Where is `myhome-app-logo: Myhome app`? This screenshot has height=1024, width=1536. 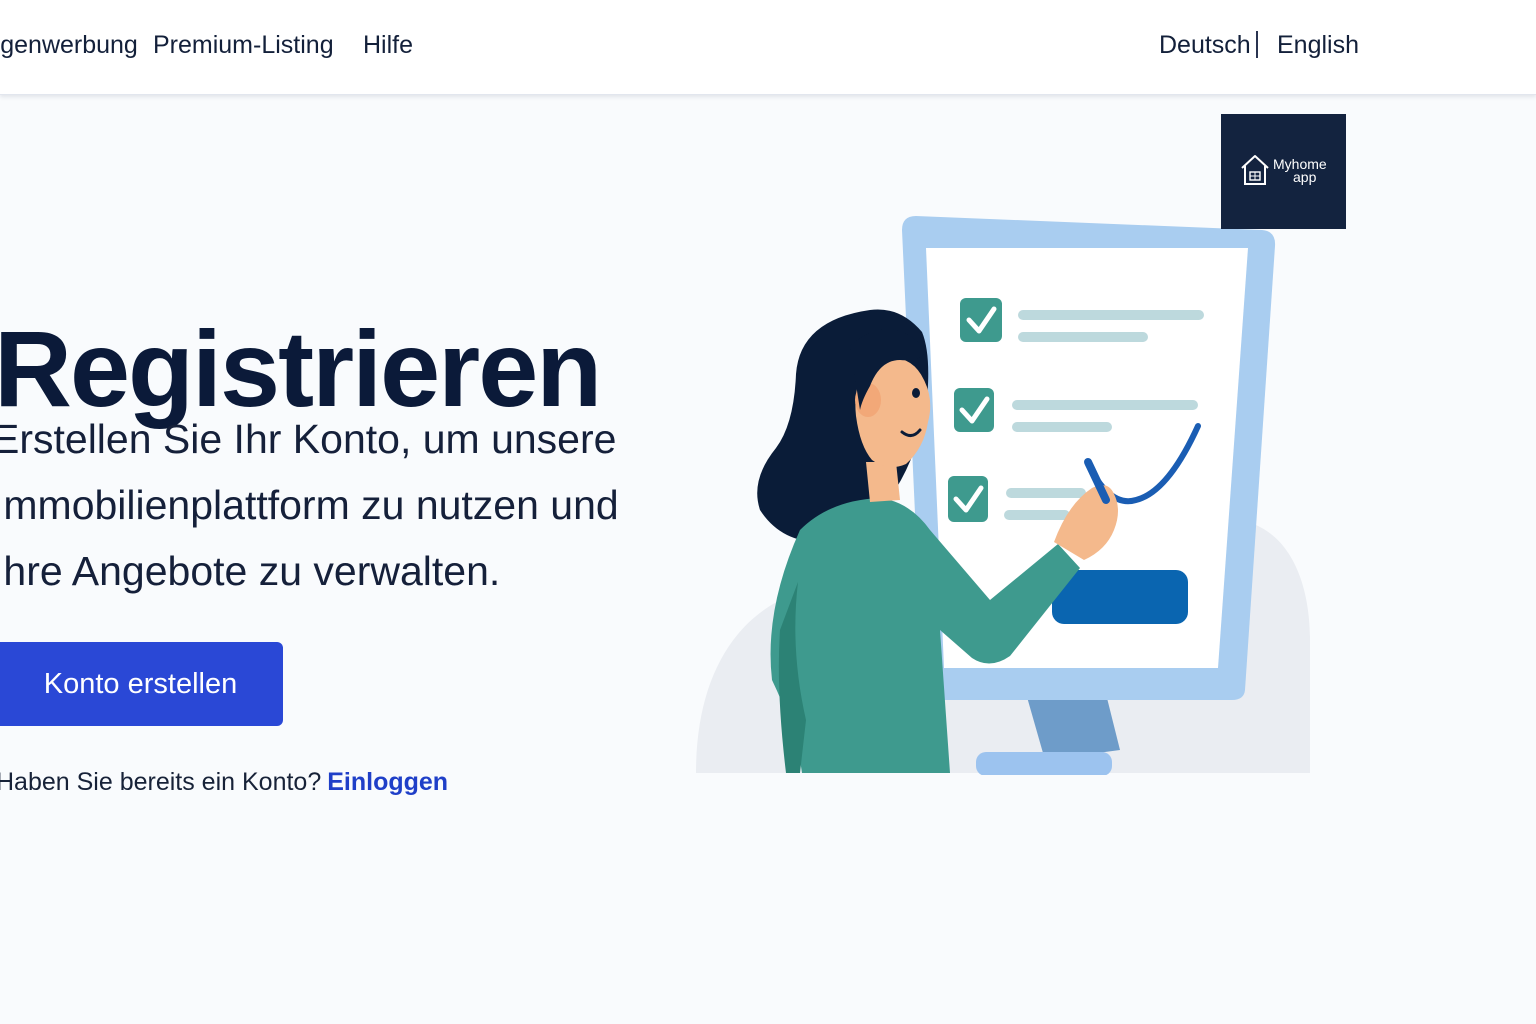
myhome-app-logo: Myhome app is located at coordinates (1283, 171).